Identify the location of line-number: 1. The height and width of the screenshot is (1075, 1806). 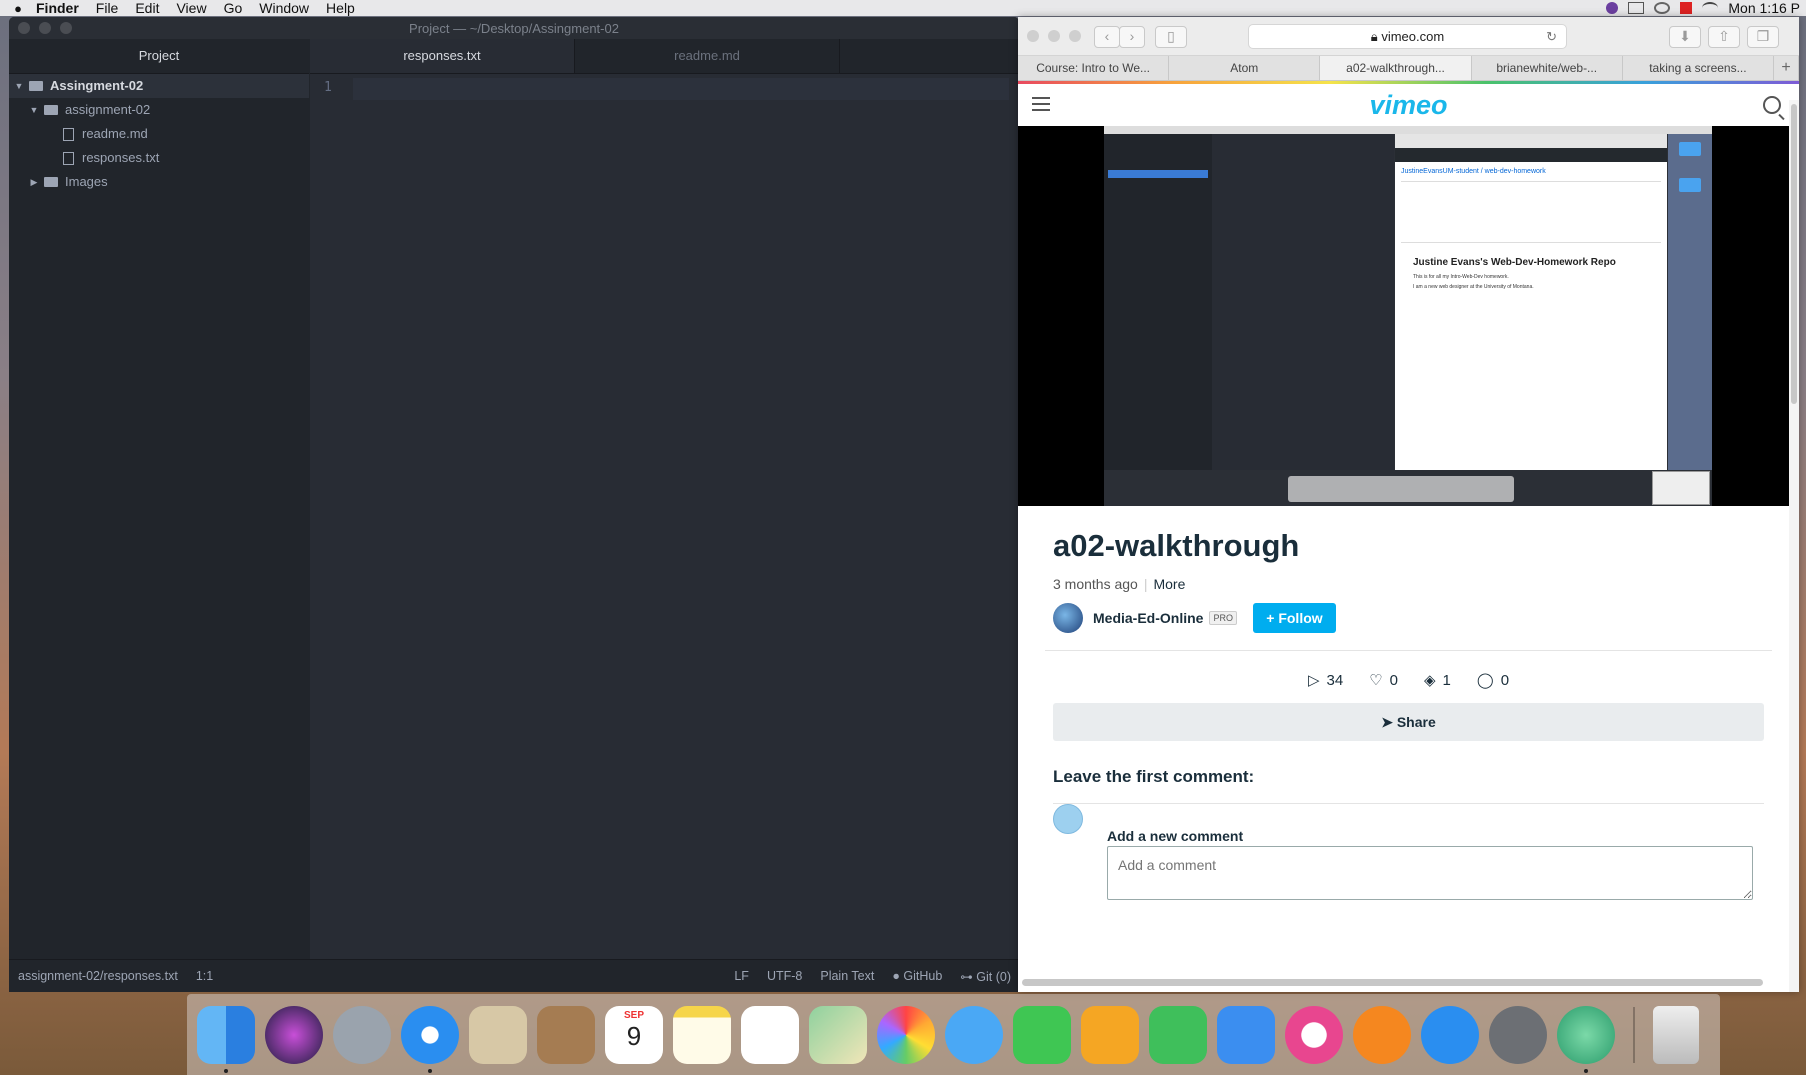
(328, 87).